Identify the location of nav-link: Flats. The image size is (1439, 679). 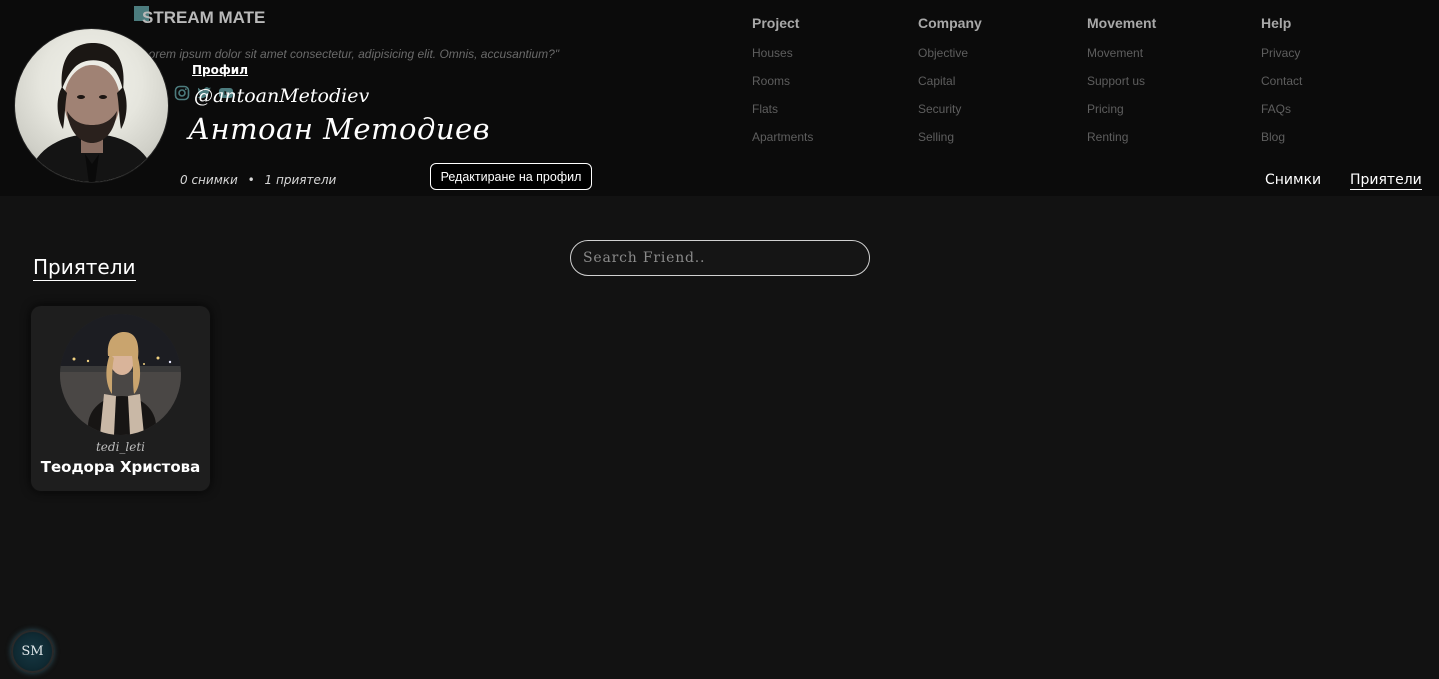
(782, 115).